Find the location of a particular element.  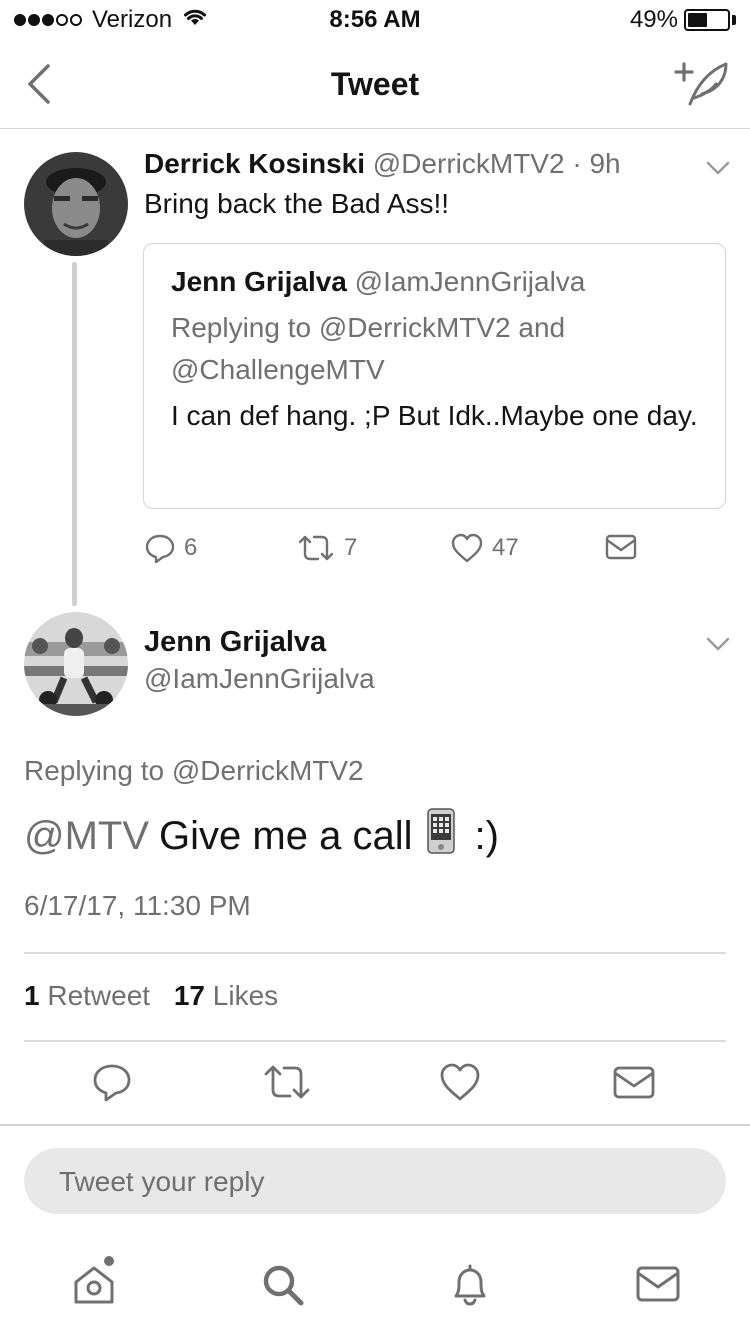

page-title: Tweet is located at coordinates (375, 84).